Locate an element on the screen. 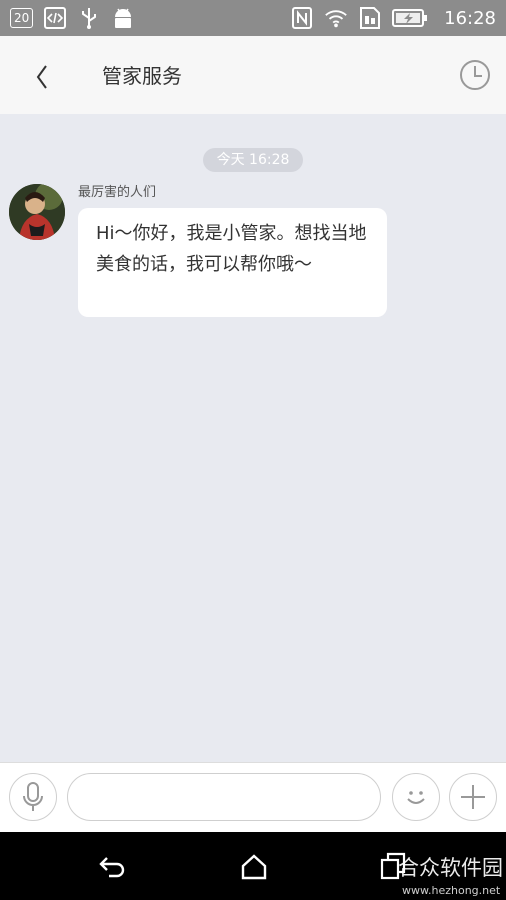 The width and height of the screenshot is (506, 900). avatar is located at coordinates (37, 212).